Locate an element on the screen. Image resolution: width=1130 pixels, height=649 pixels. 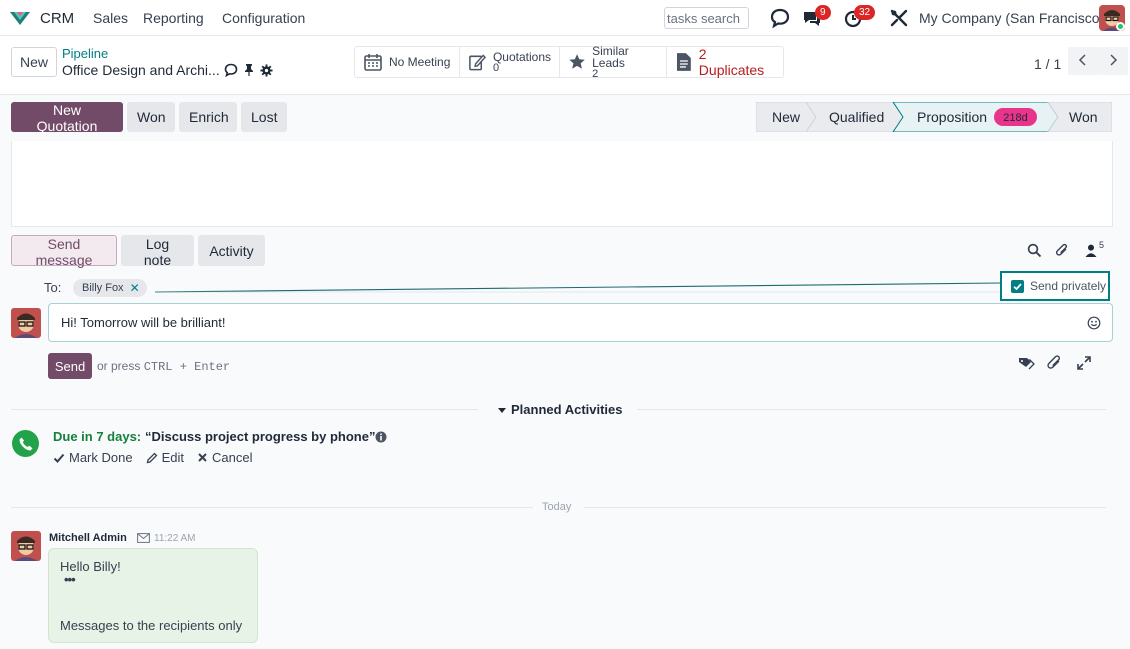
recipients-input-underline is located at coordinates (578, 288).